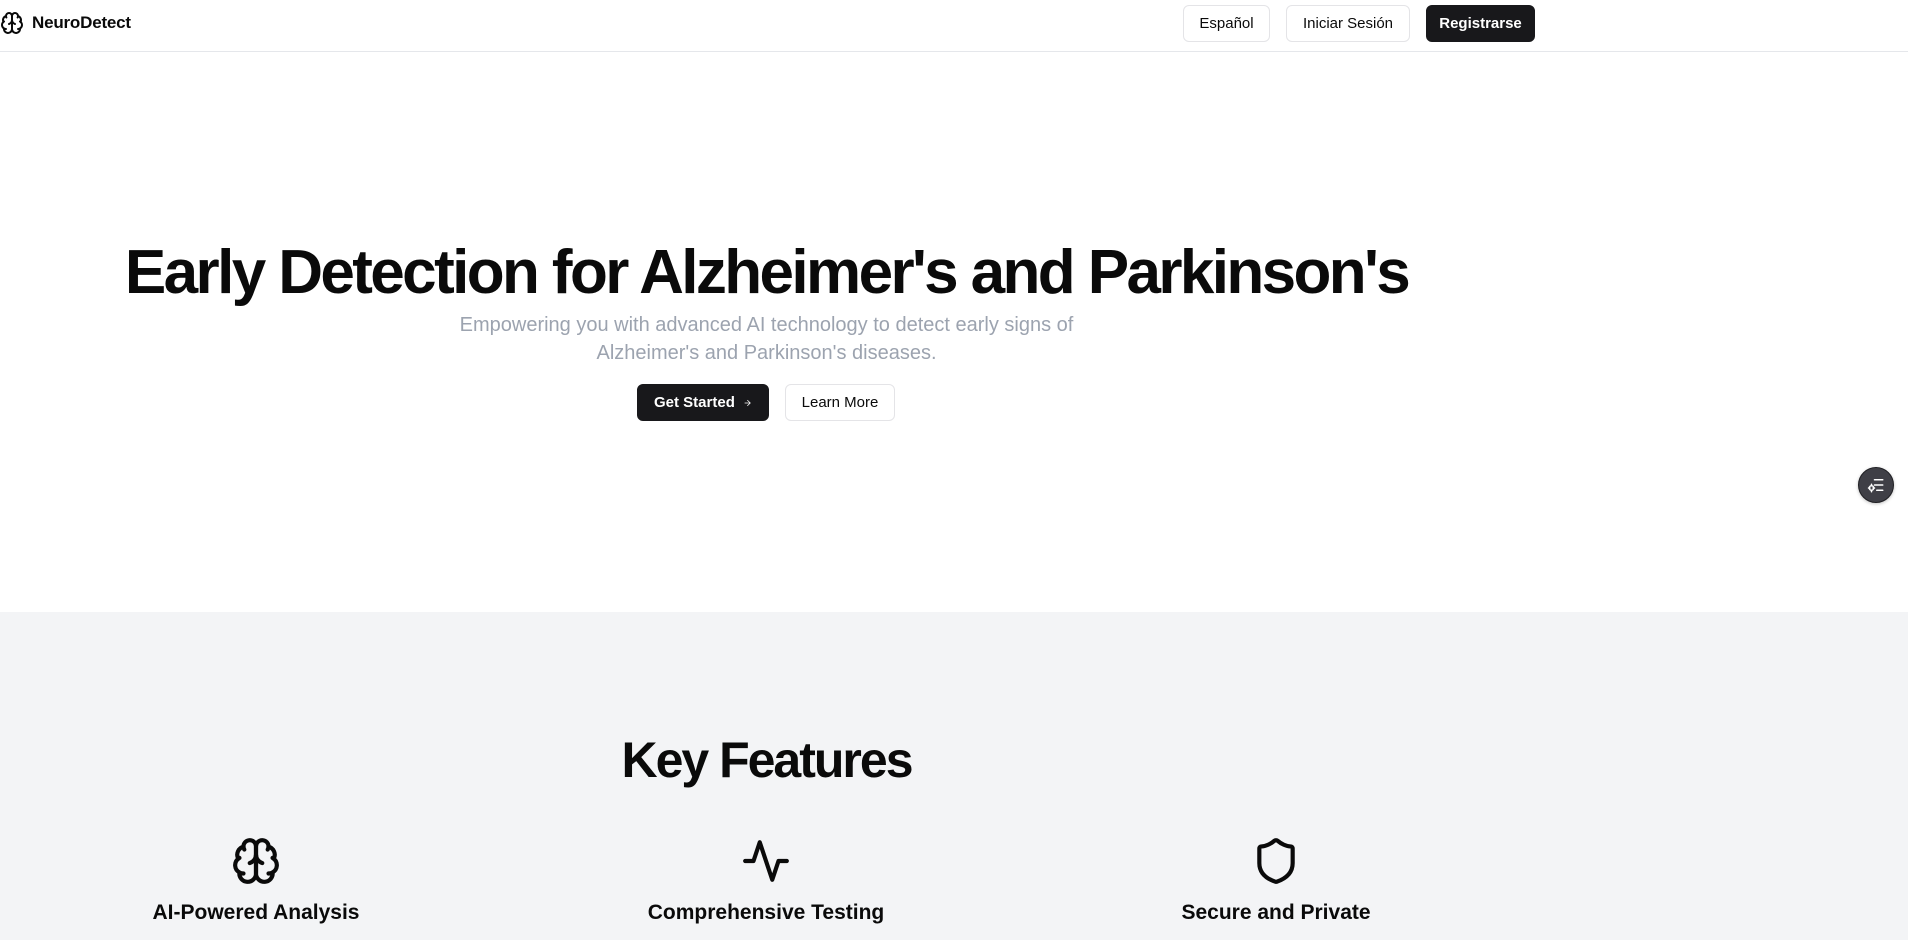 This screenshot has width=1908, height=940. Describe the element at coordinates (747, 402) in the screenshot. I see `arrow-right-icon` at that location.